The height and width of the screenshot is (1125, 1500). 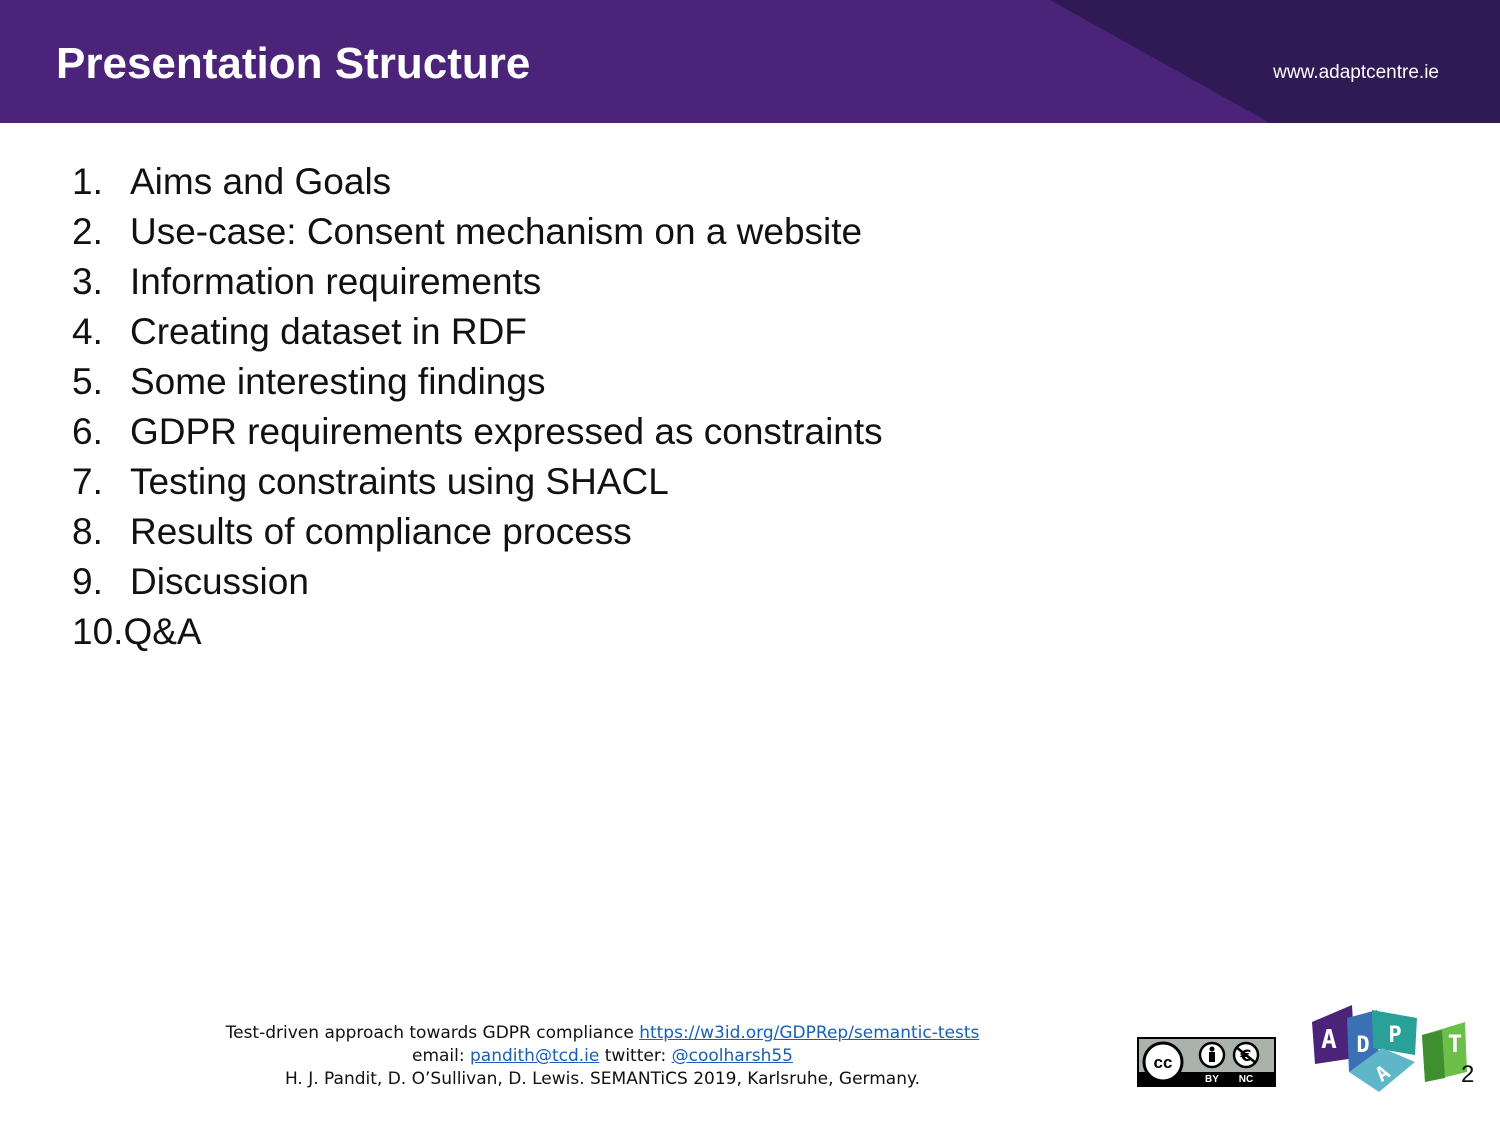 What do you see at coordinates (87, 331) in the screenshot?
I see `agenda-item-number: 4.` at bounding box center [87, 331].